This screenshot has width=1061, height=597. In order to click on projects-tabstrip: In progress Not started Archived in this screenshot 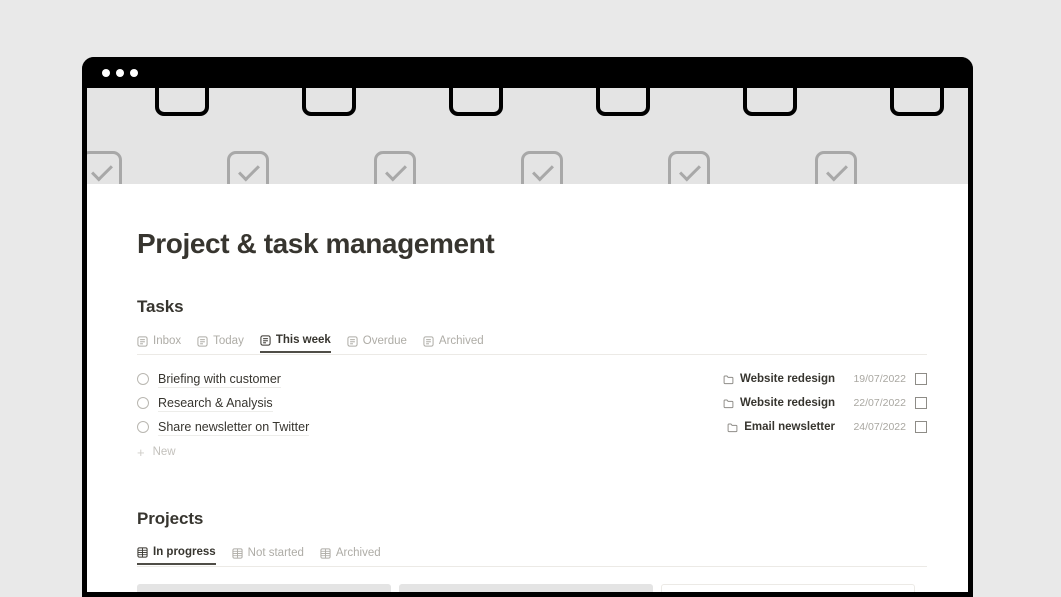, I will do `click(532, 554)`.